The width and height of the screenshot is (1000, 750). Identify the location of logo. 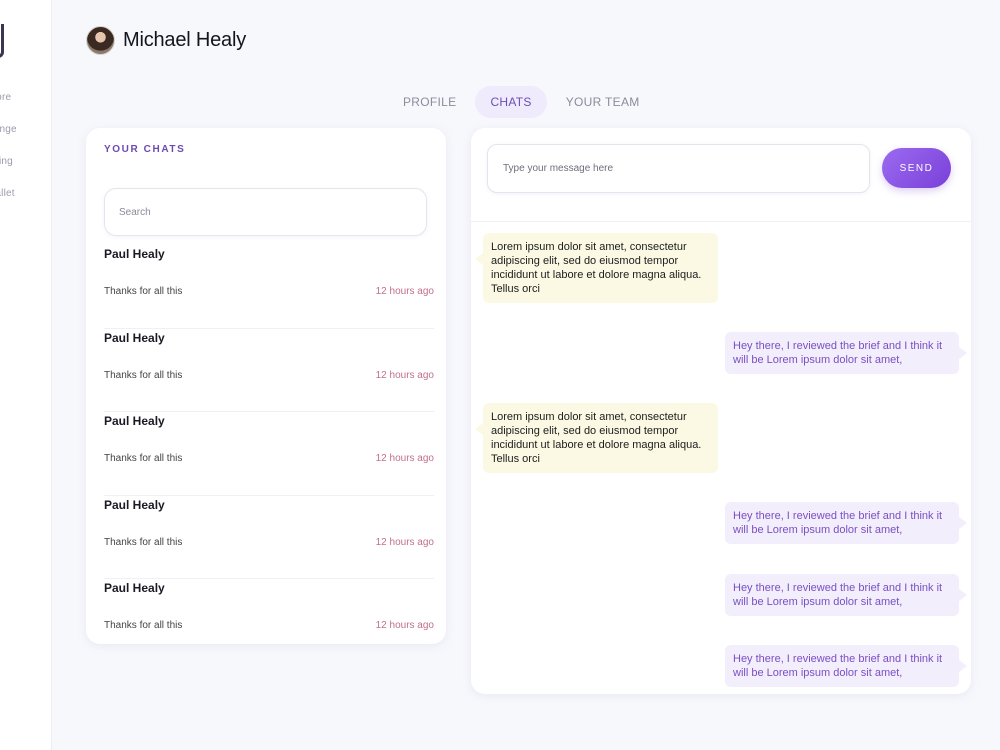
(2, 41).